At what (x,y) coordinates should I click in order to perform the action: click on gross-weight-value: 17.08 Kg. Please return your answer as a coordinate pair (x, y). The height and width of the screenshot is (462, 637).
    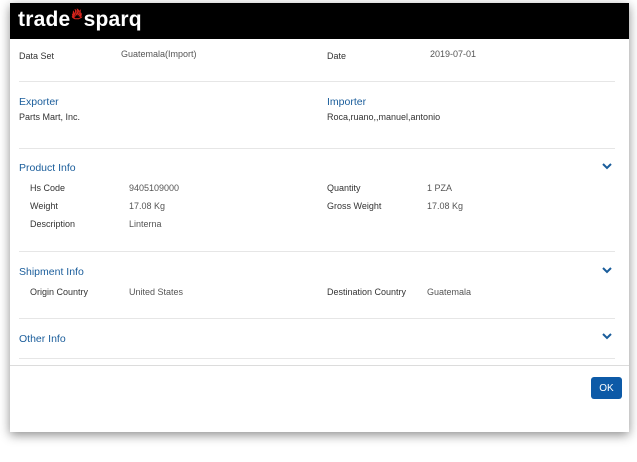
    Looking at the image, I should click on (445, 206).